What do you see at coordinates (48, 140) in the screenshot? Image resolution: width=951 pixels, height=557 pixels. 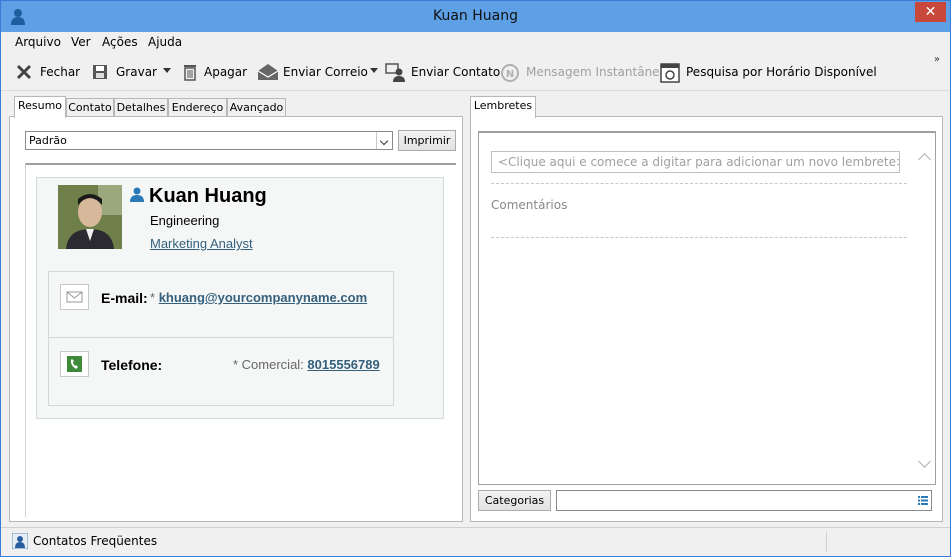 I see `view-select-value: Padrão` at bounding box center [48, 140].